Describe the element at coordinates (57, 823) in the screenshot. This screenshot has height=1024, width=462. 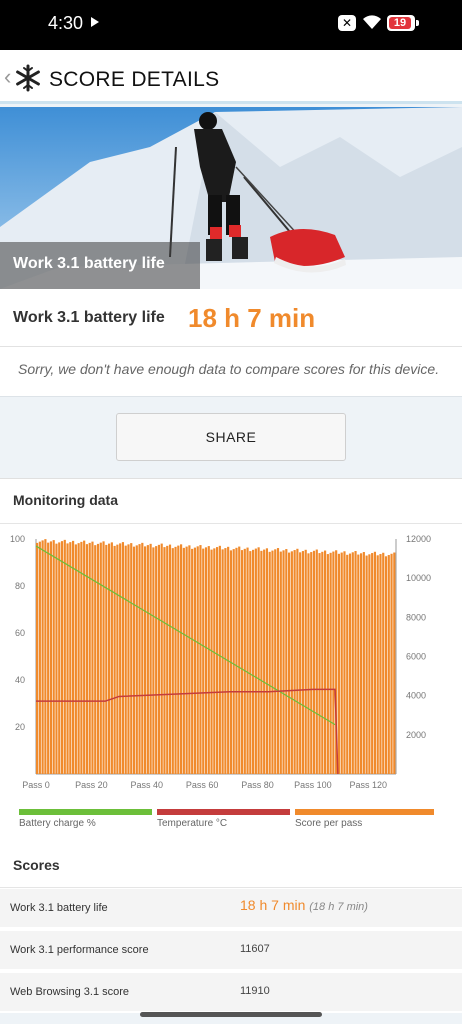
I see `legend-battery-label: Battery charge %` at that location.